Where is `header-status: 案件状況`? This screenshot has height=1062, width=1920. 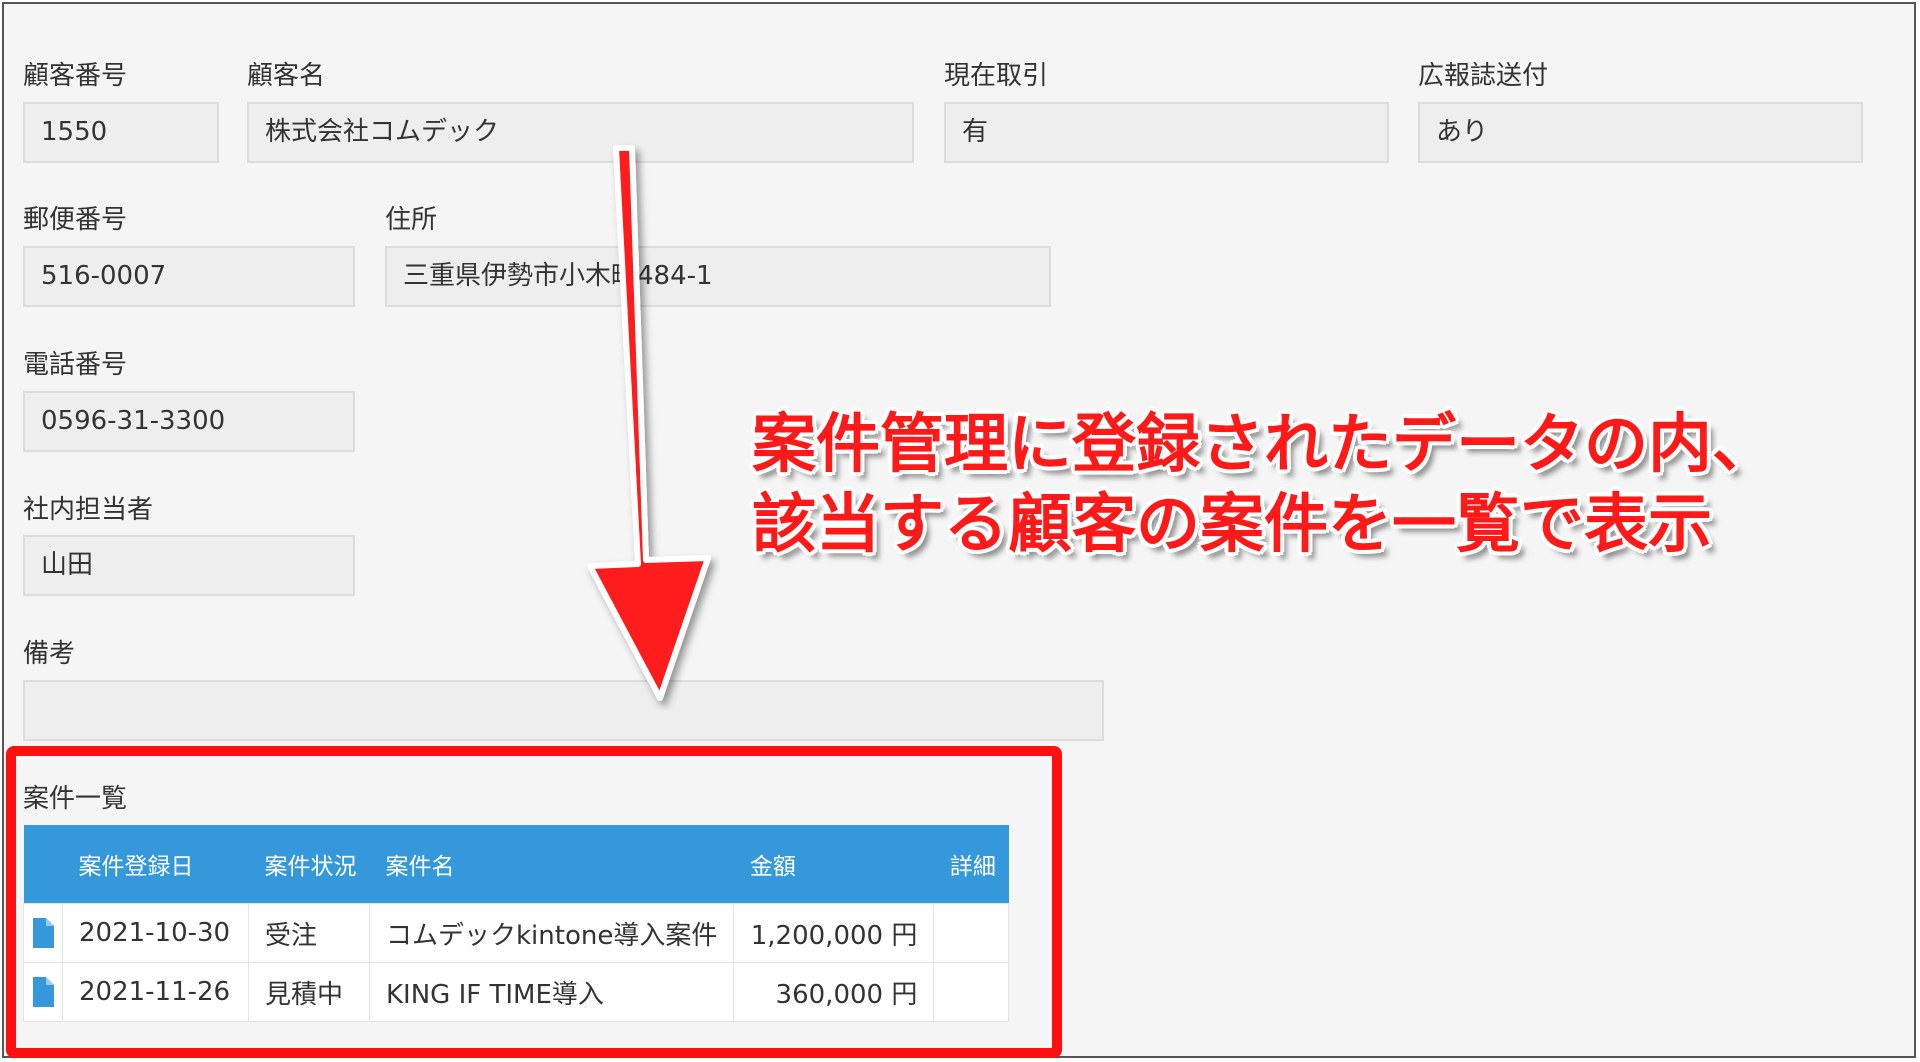
header-status: 案件状況 is located at coordinates (309, 864).